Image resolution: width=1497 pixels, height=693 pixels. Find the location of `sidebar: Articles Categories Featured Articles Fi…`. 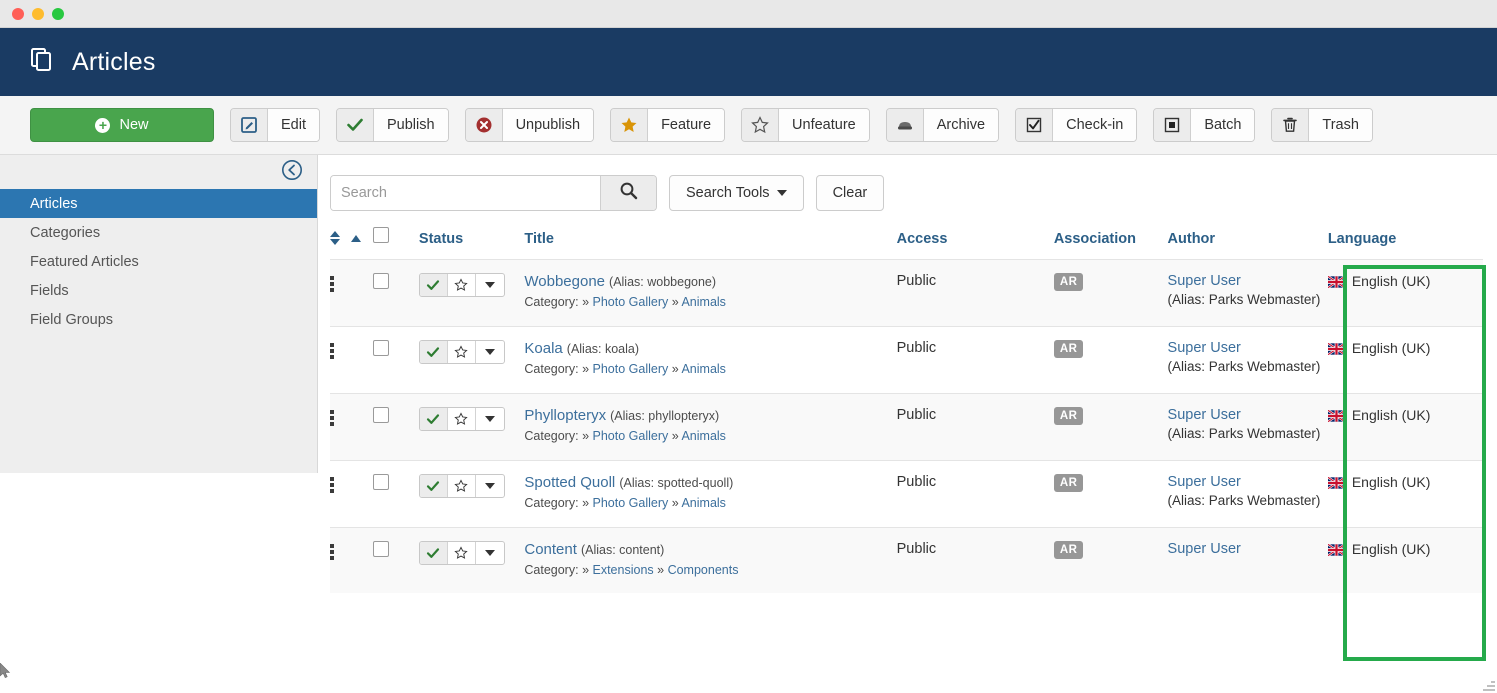

sidebar: Articles Categories Featured Articles Fi… is located at coordinates (159, 314).